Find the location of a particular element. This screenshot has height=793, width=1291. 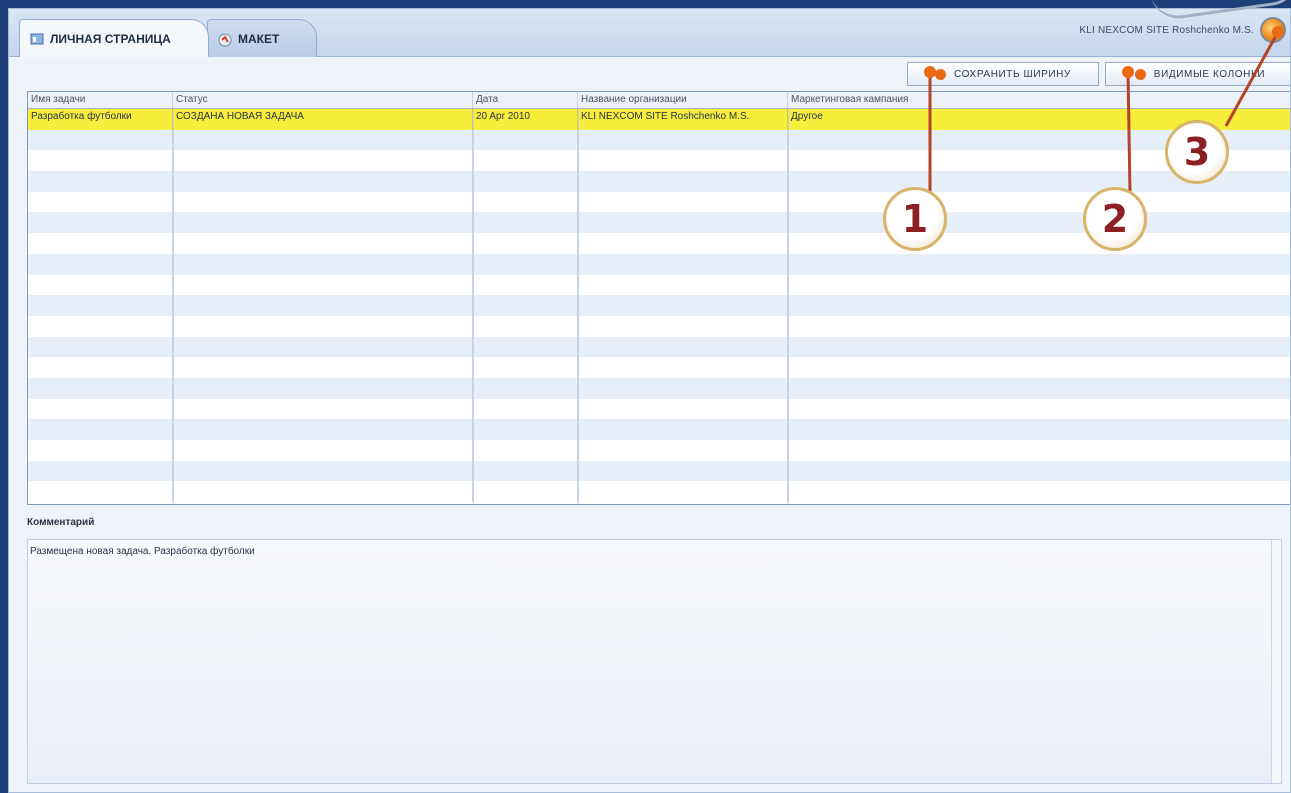

callout-1-number: 1 is located at coordinates (915, 219).